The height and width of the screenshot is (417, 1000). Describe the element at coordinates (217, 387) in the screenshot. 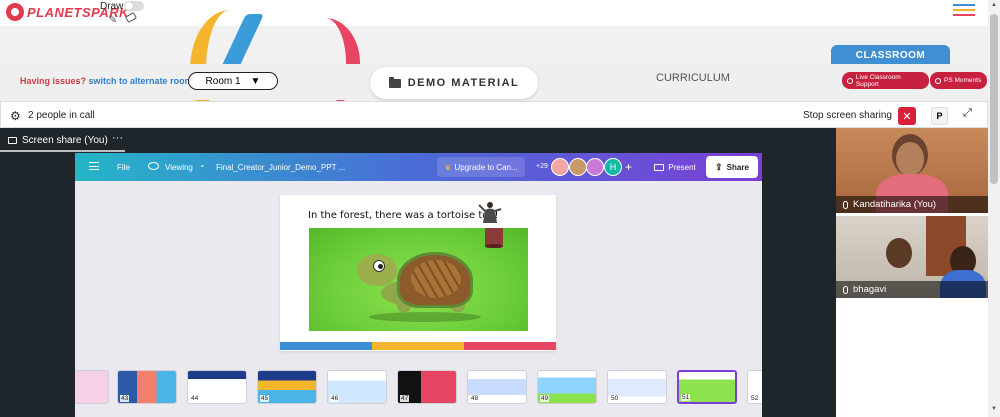

I see `thumbnail-44: 44` at that location.